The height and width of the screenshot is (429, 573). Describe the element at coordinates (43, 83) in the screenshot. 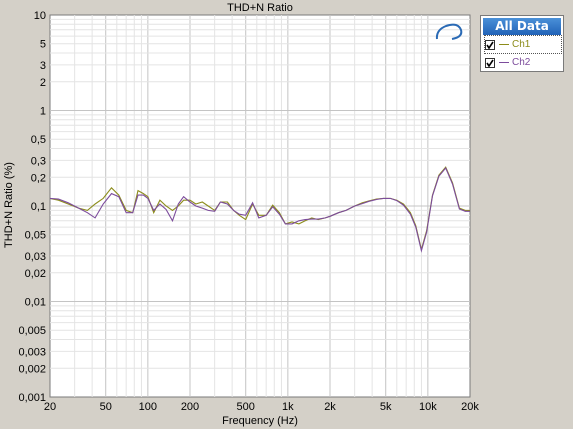

I see `y-tick-label: 2` at that location.